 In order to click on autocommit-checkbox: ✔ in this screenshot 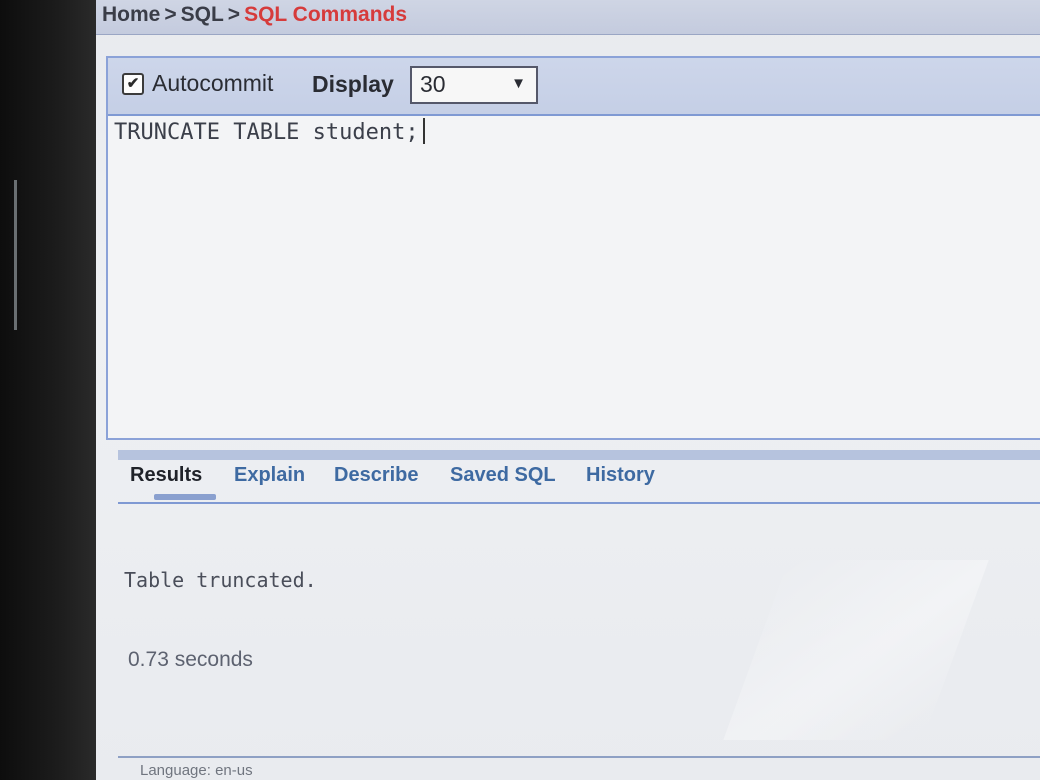, I will do `click(133, 83)`.